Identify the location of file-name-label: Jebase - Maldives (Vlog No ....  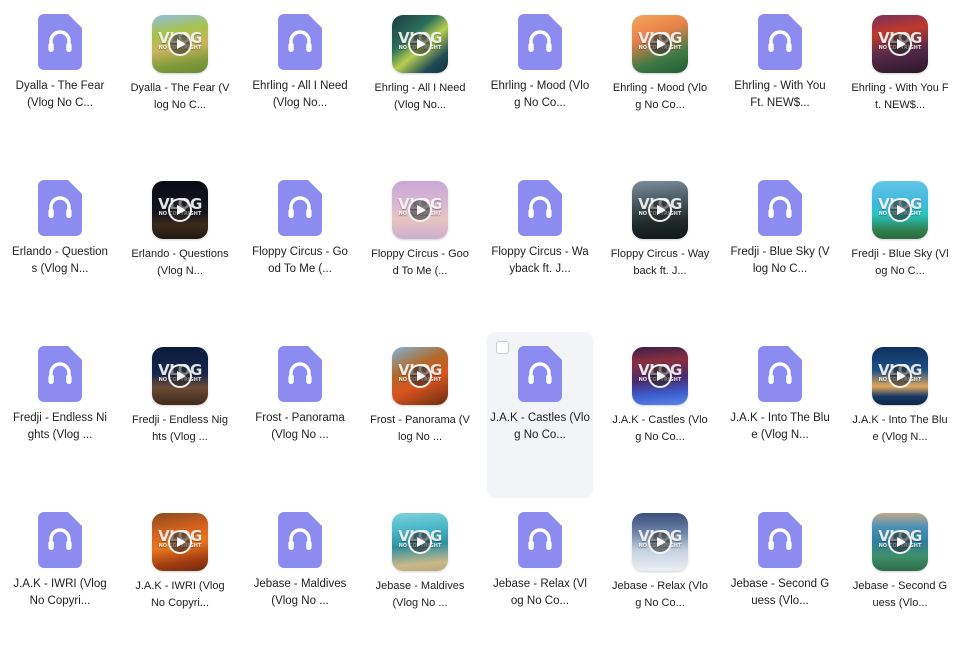
(300, 592).